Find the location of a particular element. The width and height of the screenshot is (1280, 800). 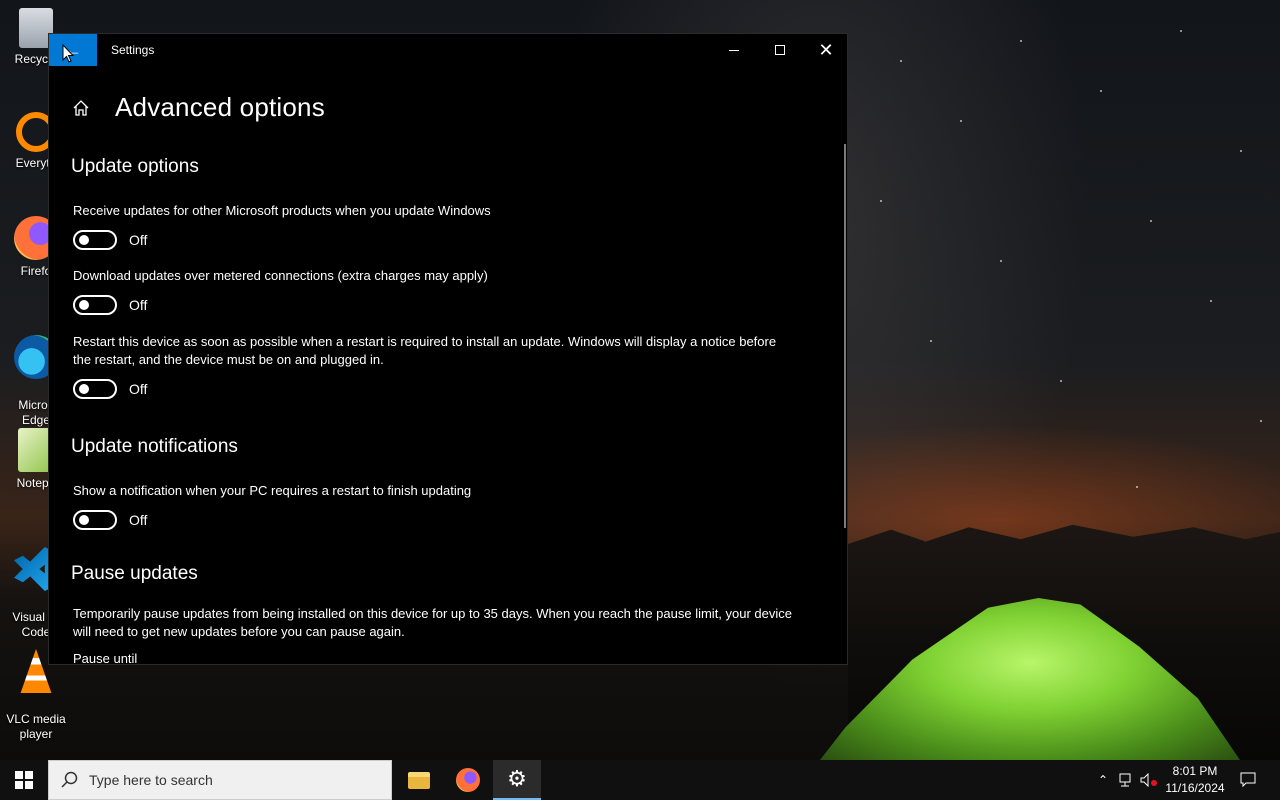

show-hidden-icons-button: ⌃ is located at coordinates (1103, 780).